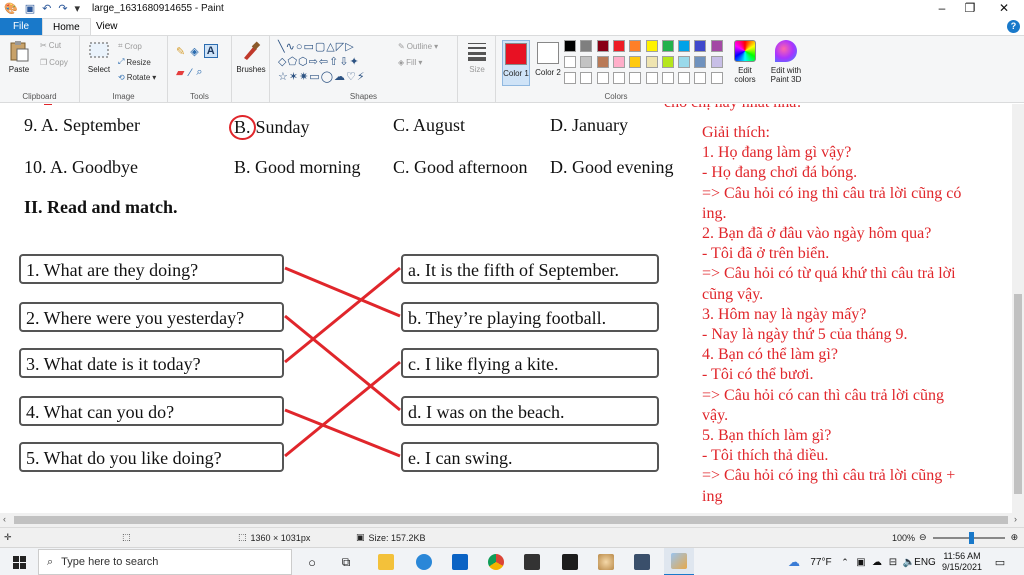 This screenshot has width=1024, height=575. I want to click on scroll-left-icon: ‹, so click(4, 519).